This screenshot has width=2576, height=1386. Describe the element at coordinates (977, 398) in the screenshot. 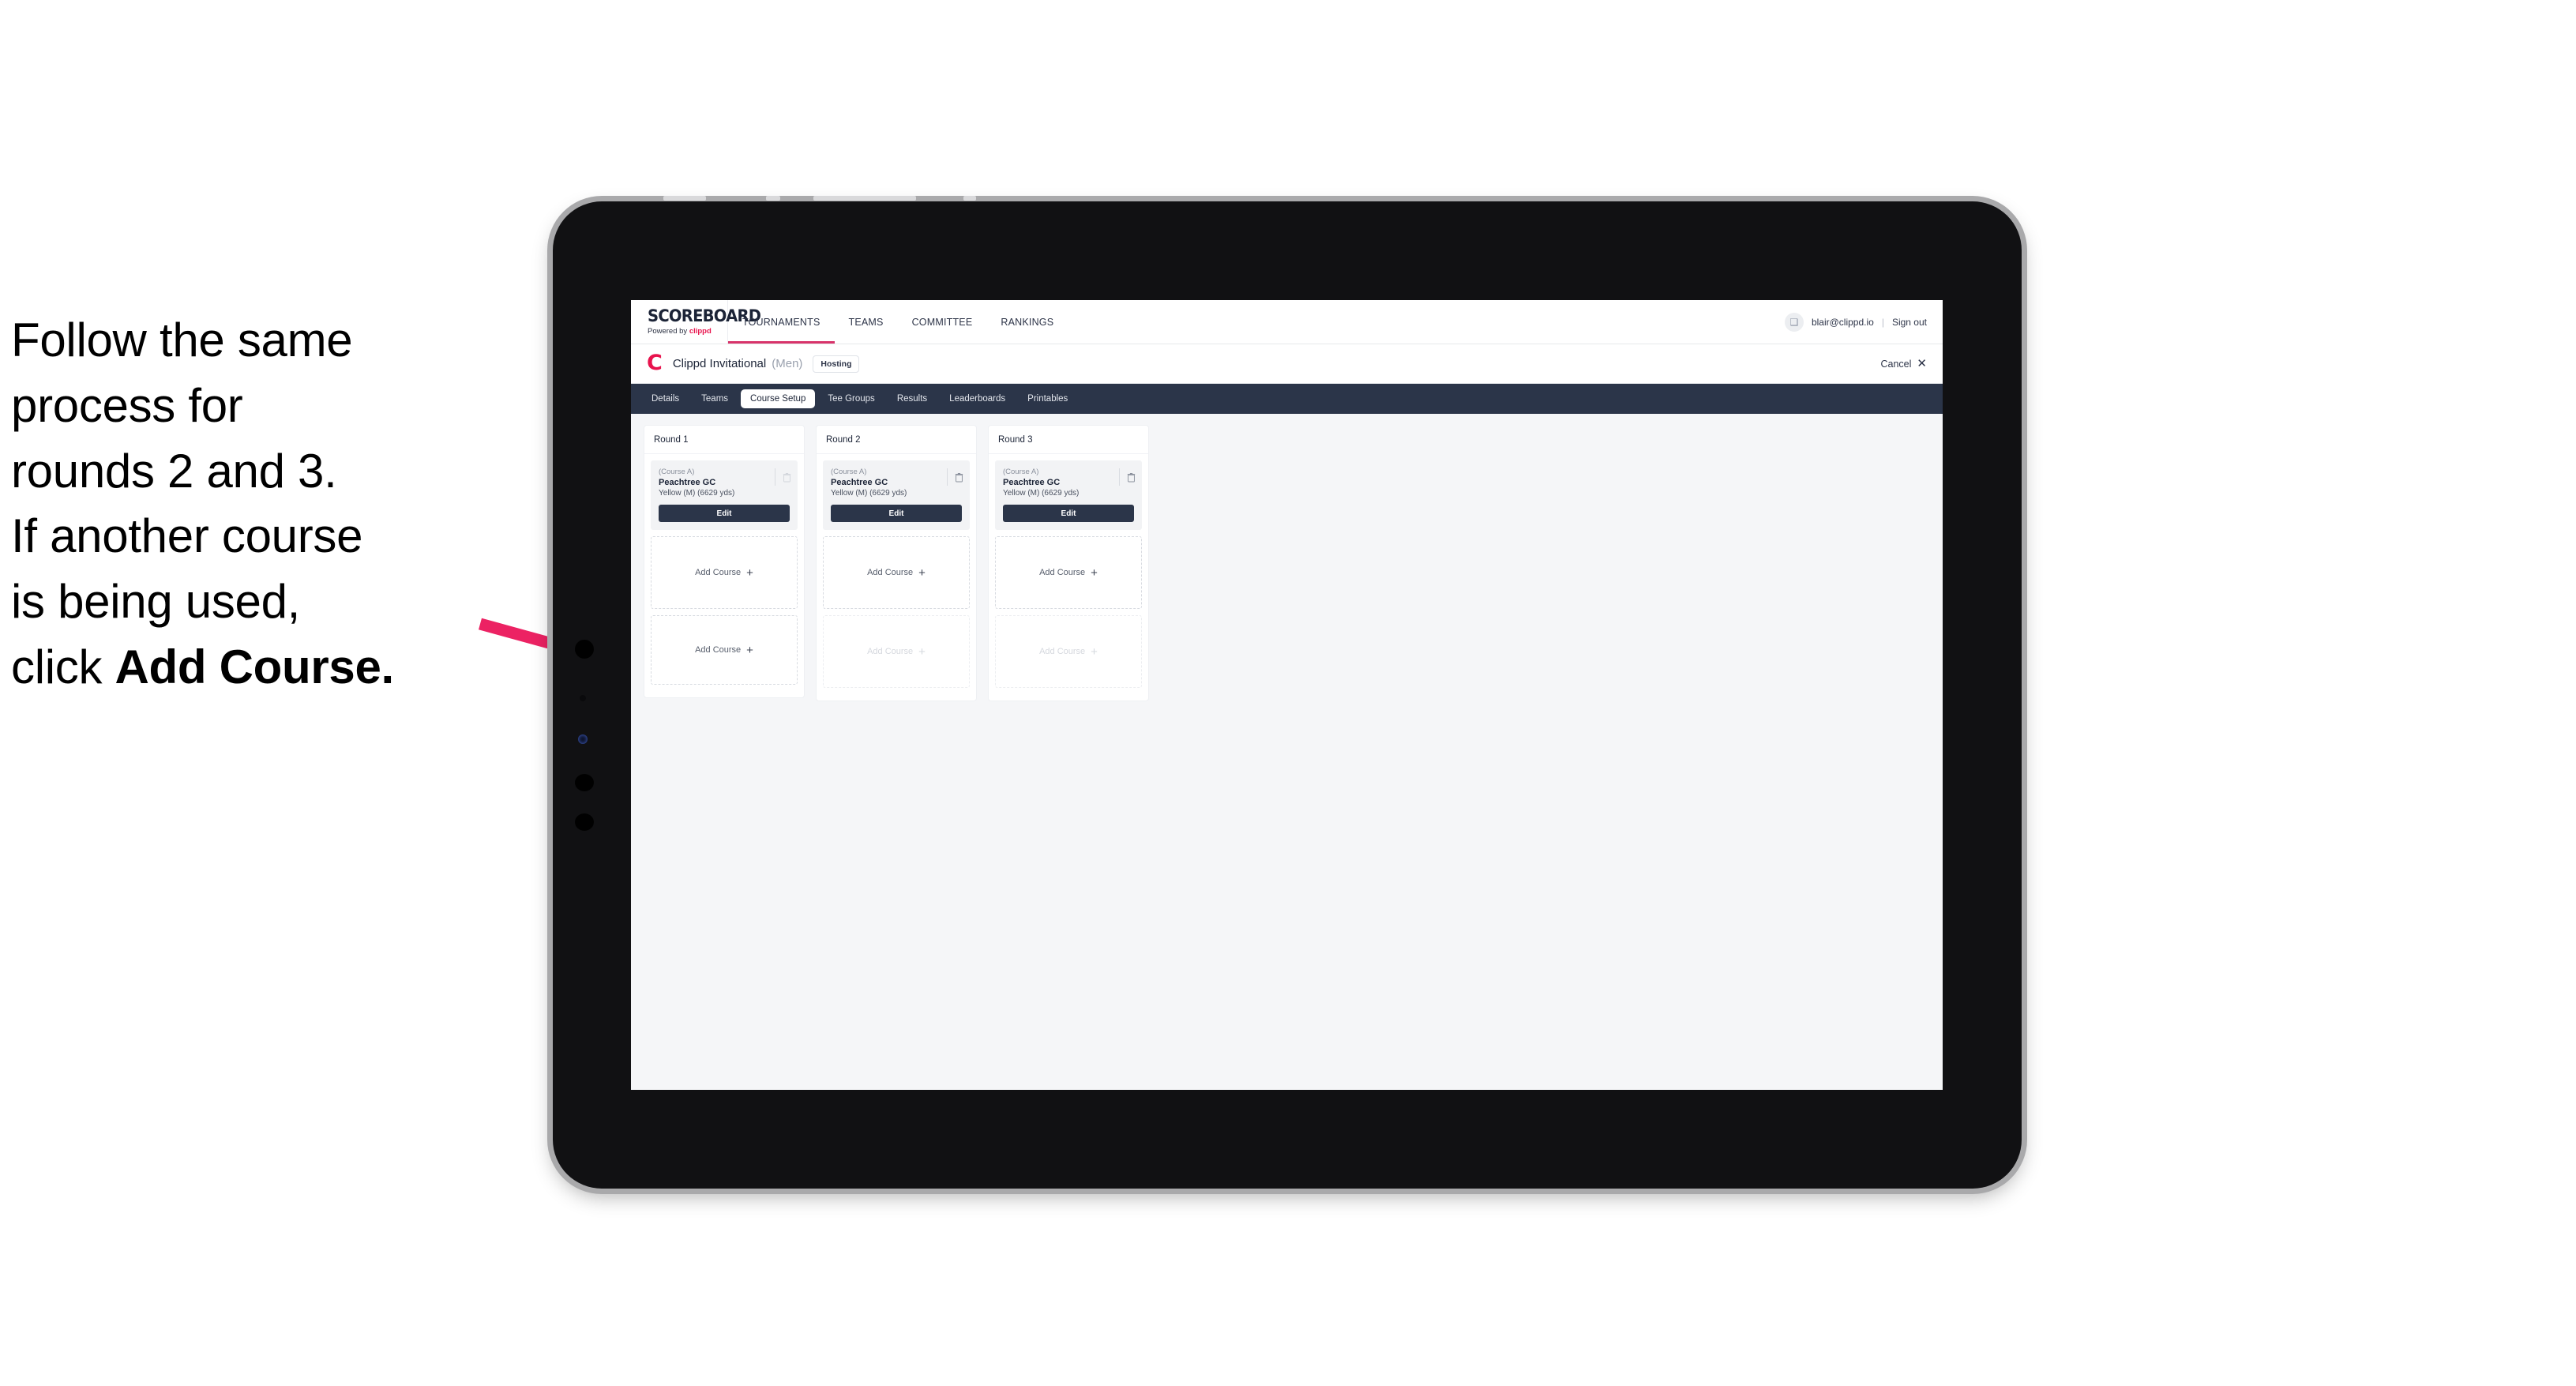

I see `tab-leaderboards: Leaderboards` at that location.